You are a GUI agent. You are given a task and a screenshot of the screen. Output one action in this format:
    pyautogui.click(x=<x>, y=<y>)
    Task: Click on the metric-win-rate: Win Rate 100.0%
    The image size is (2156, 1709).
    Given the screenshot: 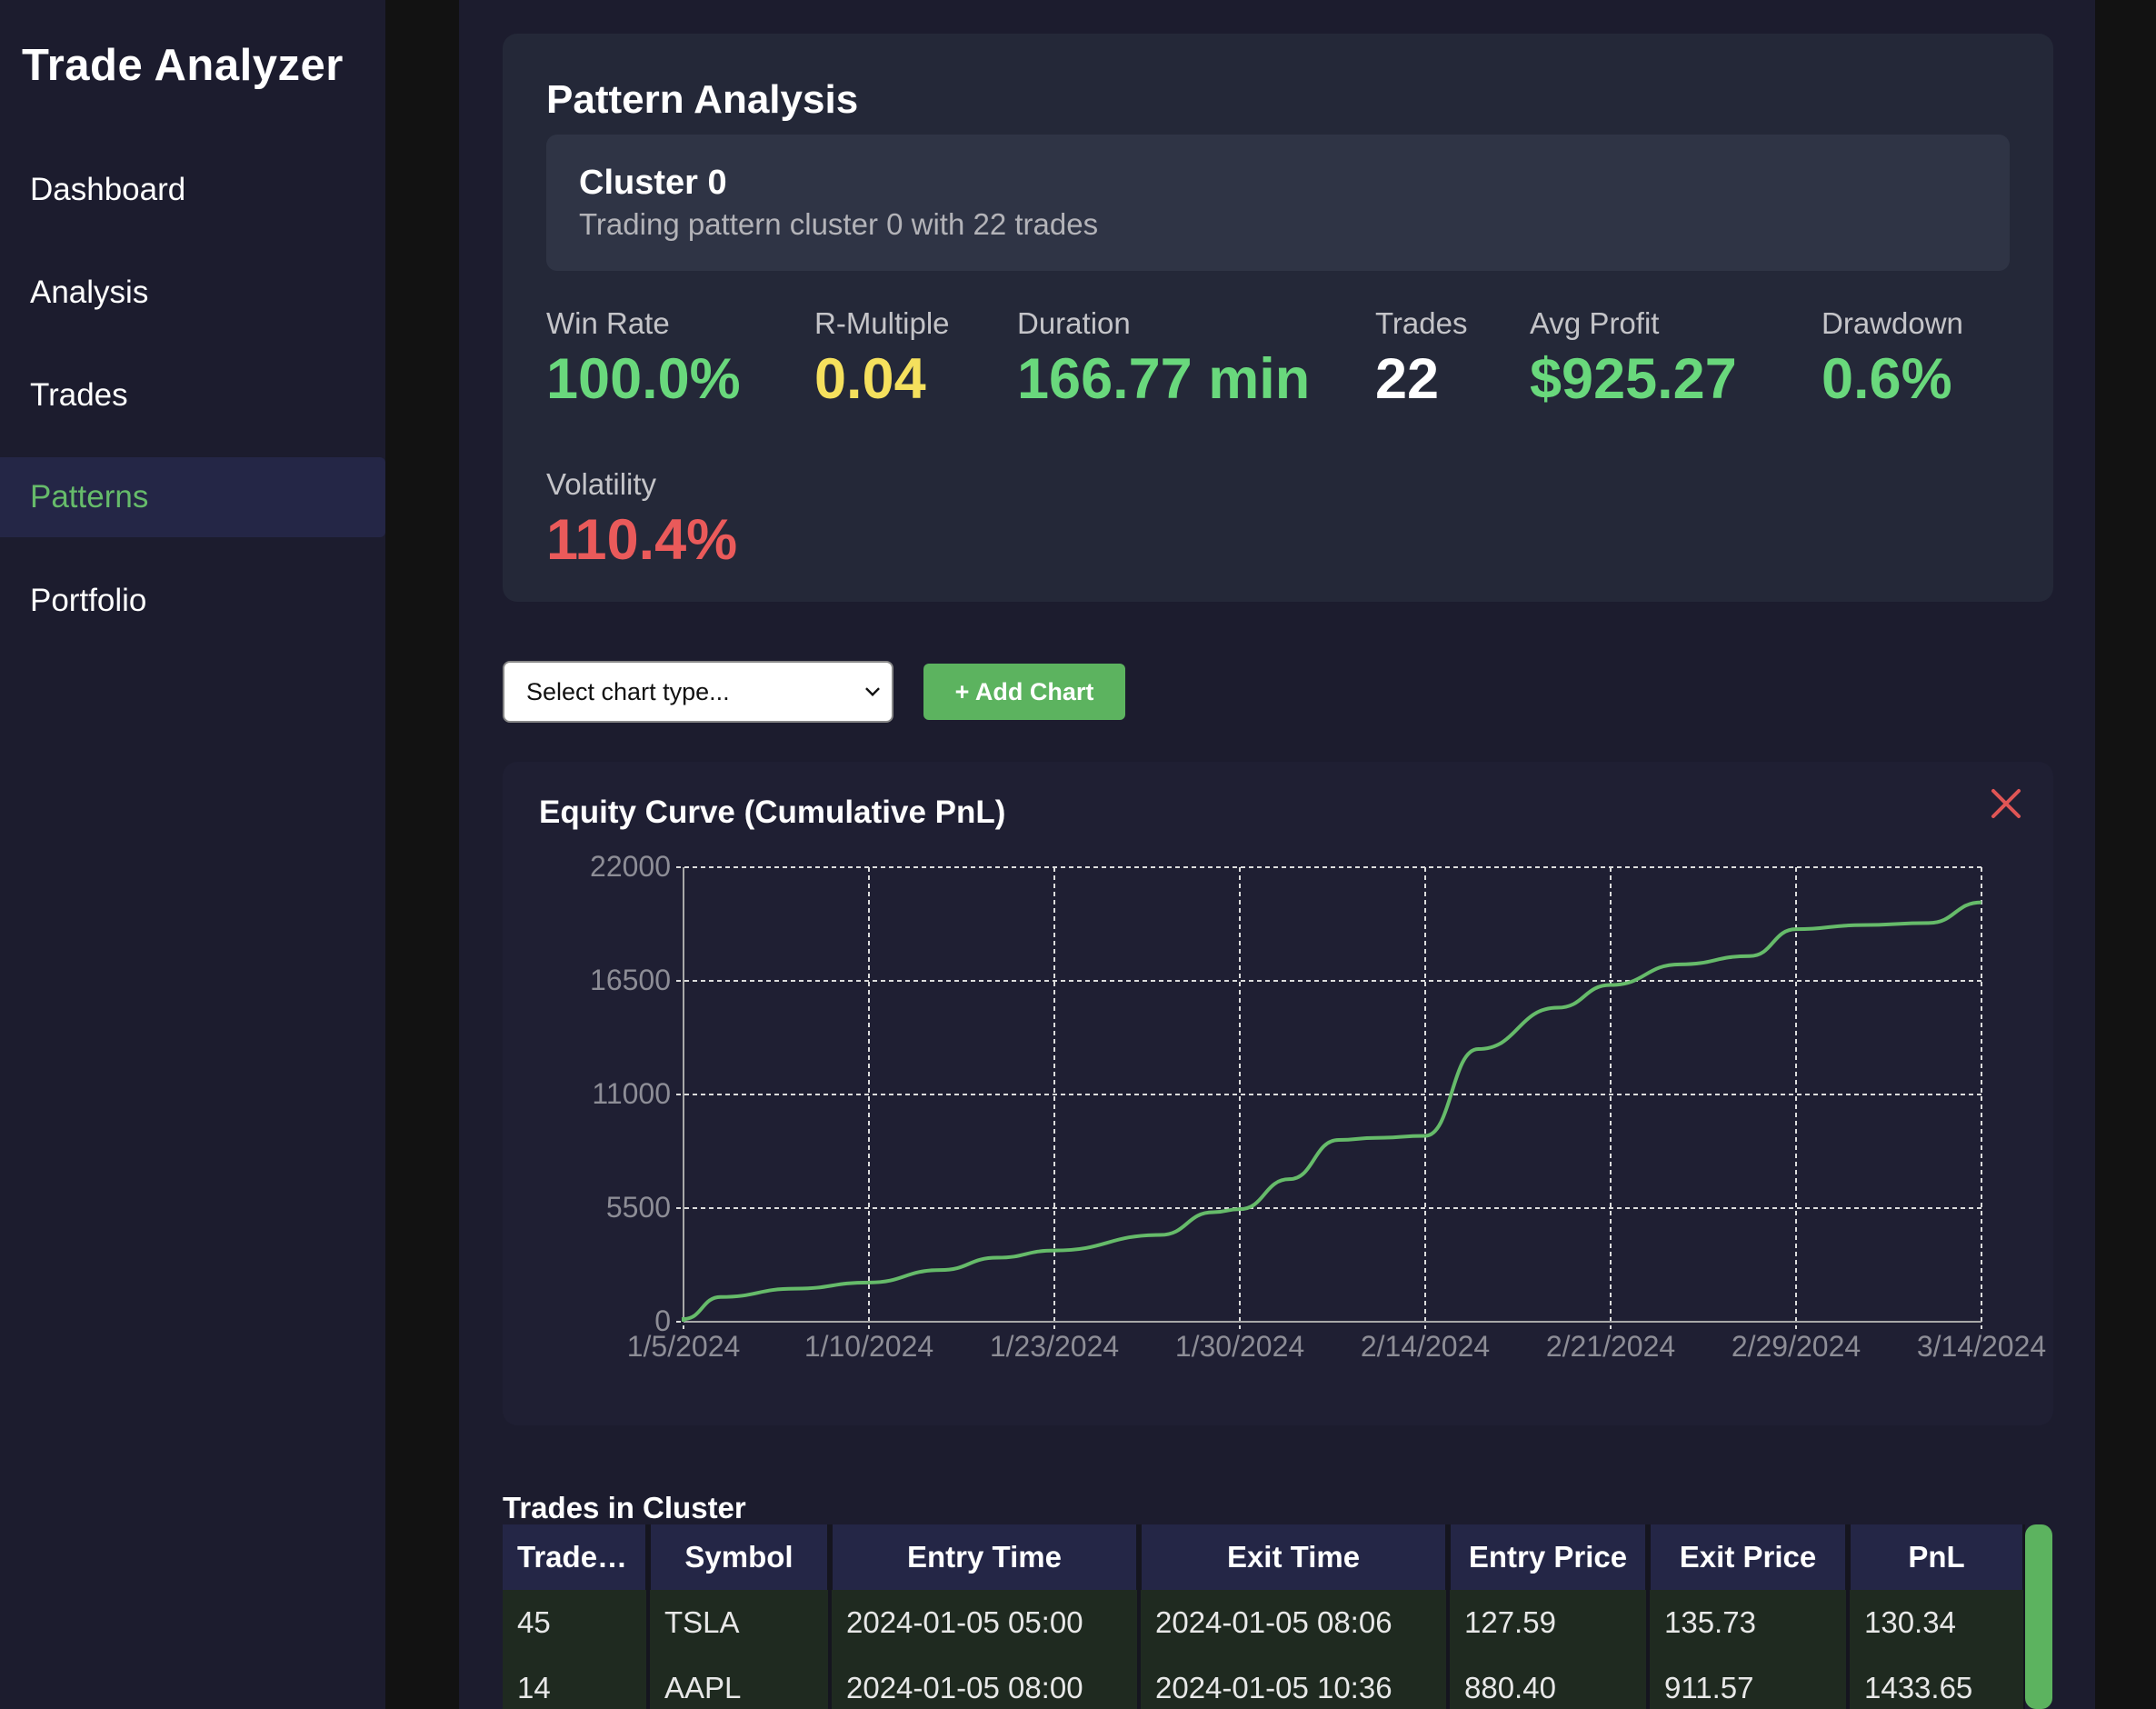 What is the action you would take?
    pyautogui.click(x=643, y=359)
    